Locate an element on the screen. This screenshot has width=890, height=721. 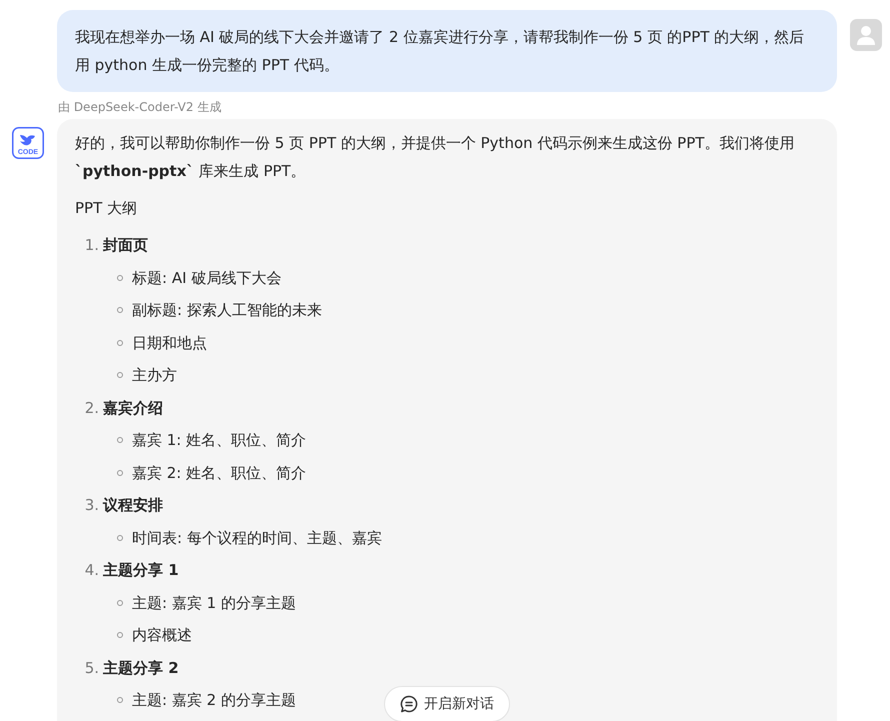
outline-item: 内容概述 is located at coordinates (162, 635).